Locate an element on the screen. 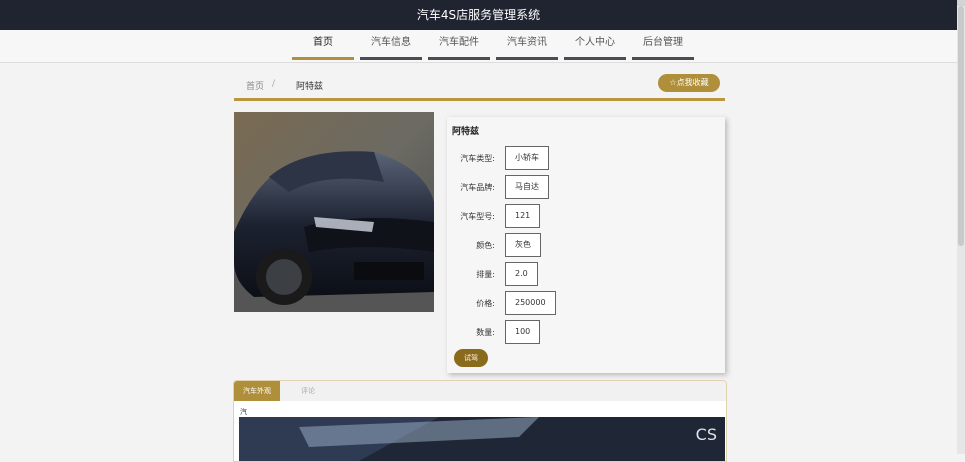  appearance-image-text: CS is located at coordinates (706, 434).